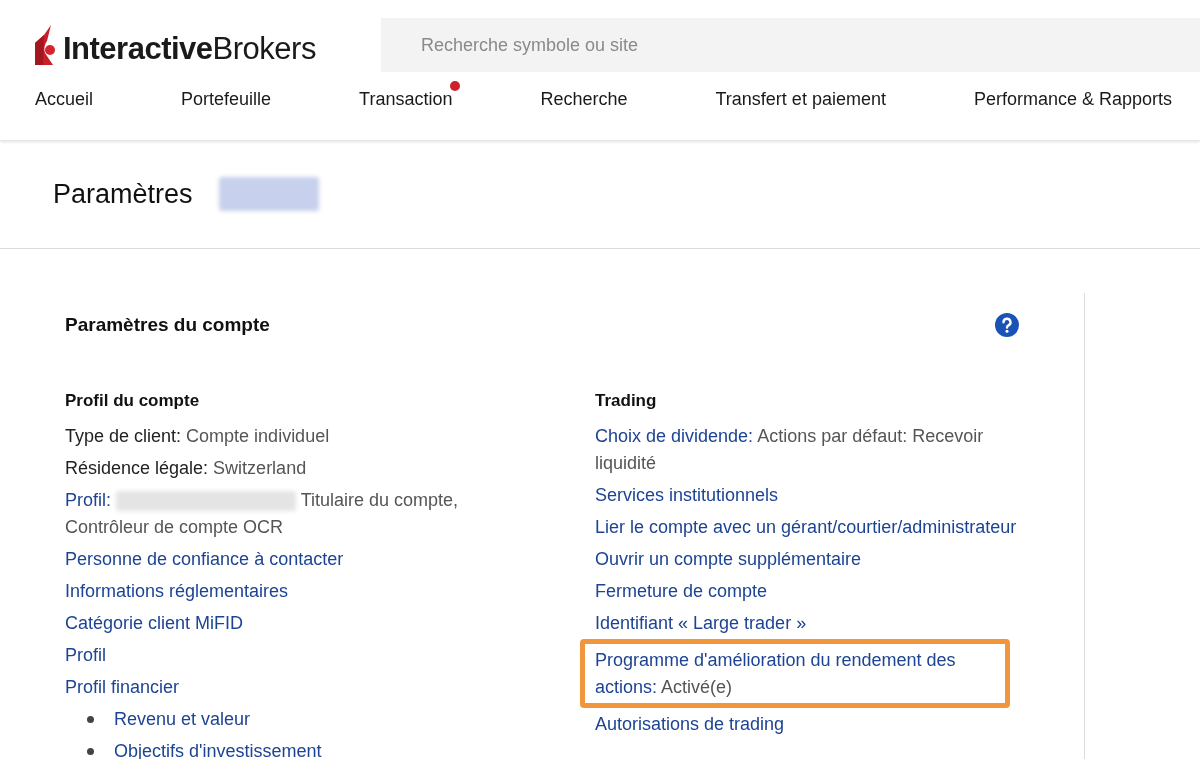 The height and width of the screenshot is (759, 1200). I want to click on setting-text: Profil: Titulaire du compte, Contrôleur de compte OCR, so click(262, 513).